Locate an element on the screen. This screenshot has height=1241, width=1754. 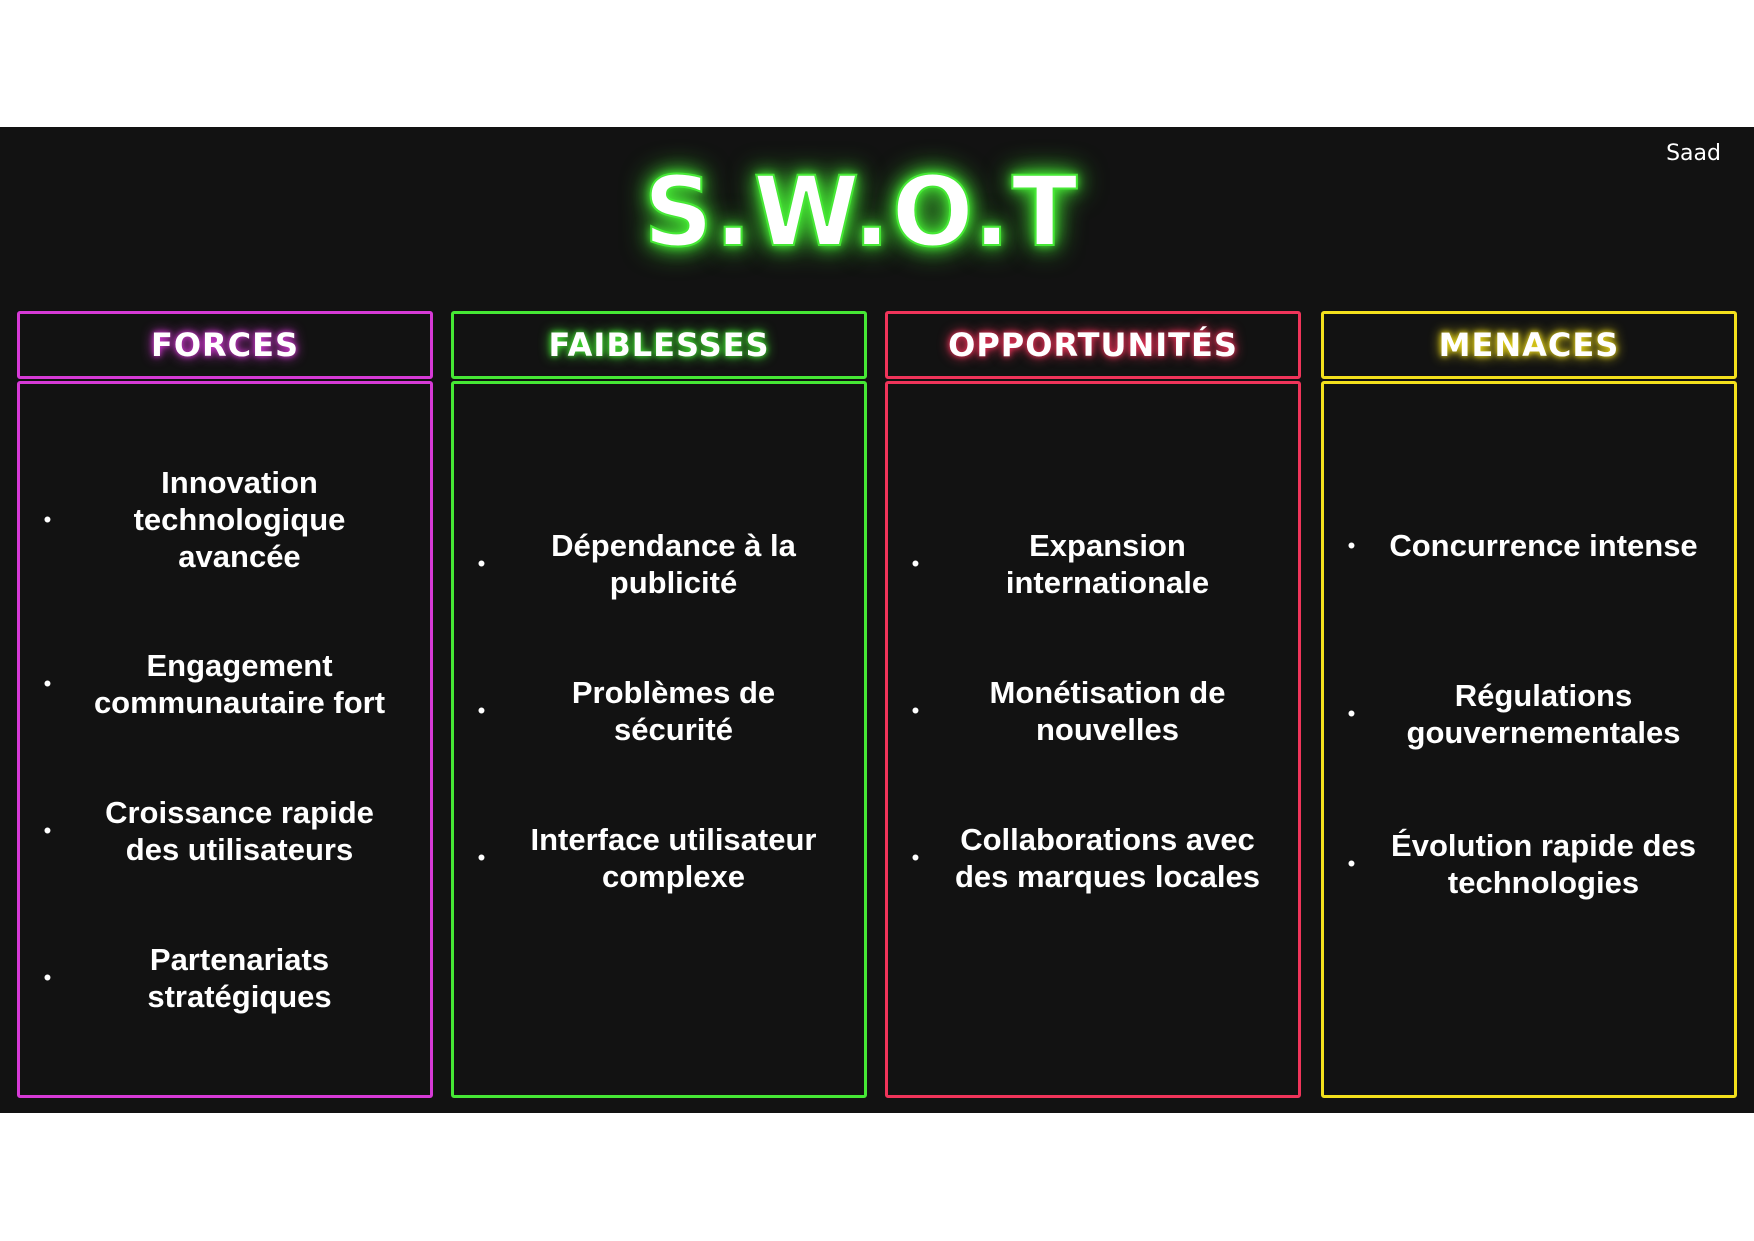
swot-title: S.W.O.T is located at coordinates (861, 212).